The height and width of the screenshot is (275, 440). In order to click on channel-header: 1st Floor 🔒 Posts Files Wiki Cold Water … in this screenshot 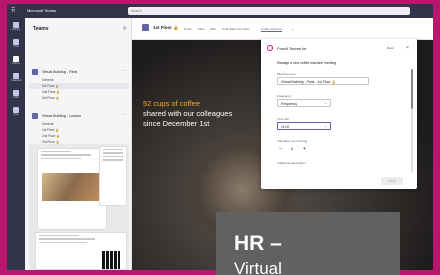, I will do `click(282, 29)`.